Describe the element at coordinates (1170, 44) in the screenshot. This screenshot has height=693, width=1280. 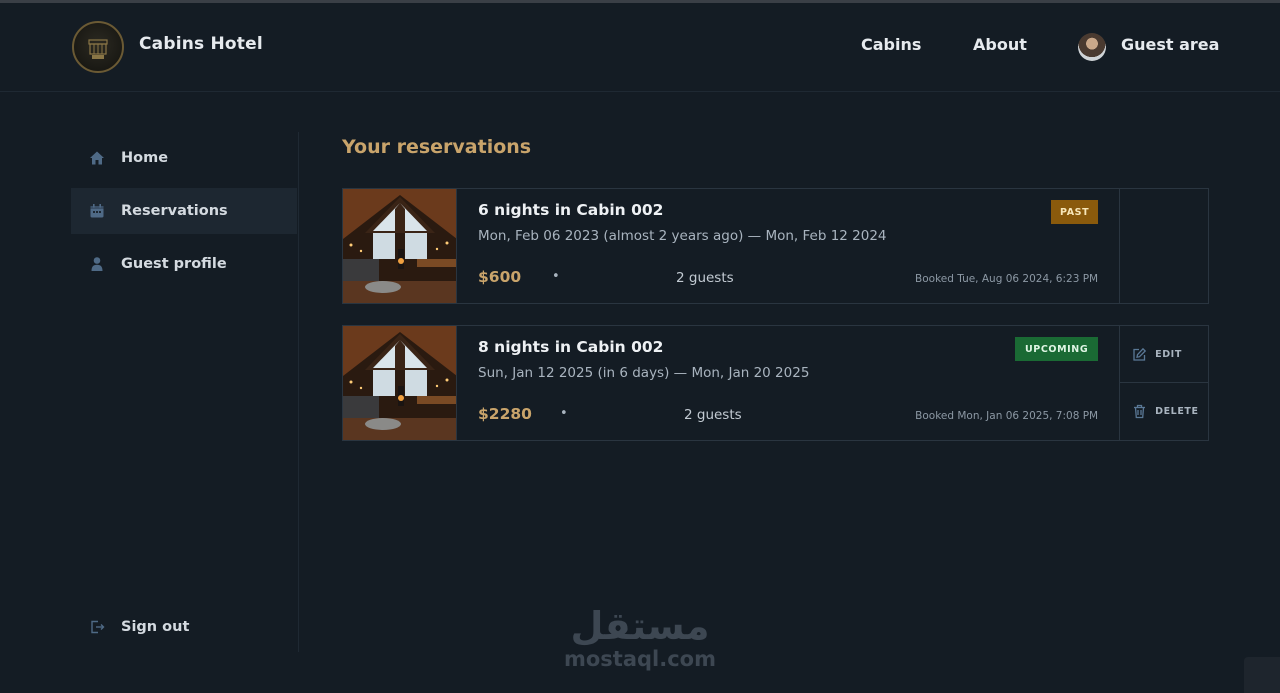
I see `nav-guest-area: Guest area` at that location.